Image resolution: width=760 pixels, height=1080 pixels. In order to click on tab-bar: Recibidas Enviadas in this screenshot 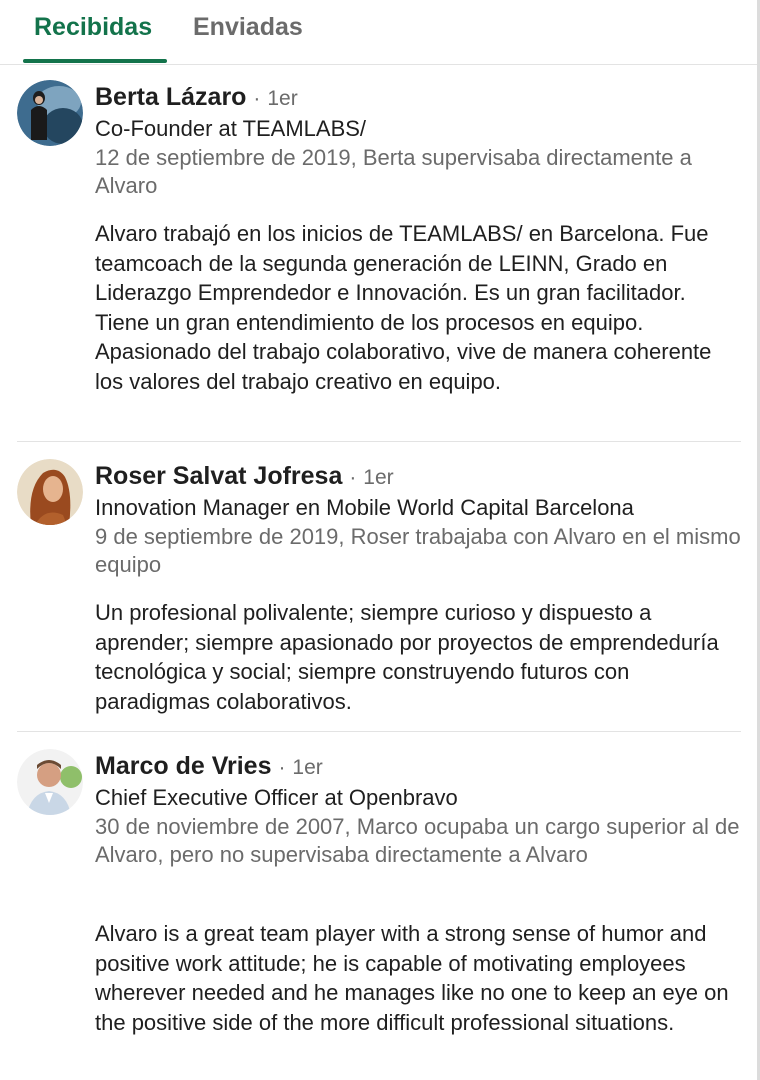, I will do `click(378, 32)`.